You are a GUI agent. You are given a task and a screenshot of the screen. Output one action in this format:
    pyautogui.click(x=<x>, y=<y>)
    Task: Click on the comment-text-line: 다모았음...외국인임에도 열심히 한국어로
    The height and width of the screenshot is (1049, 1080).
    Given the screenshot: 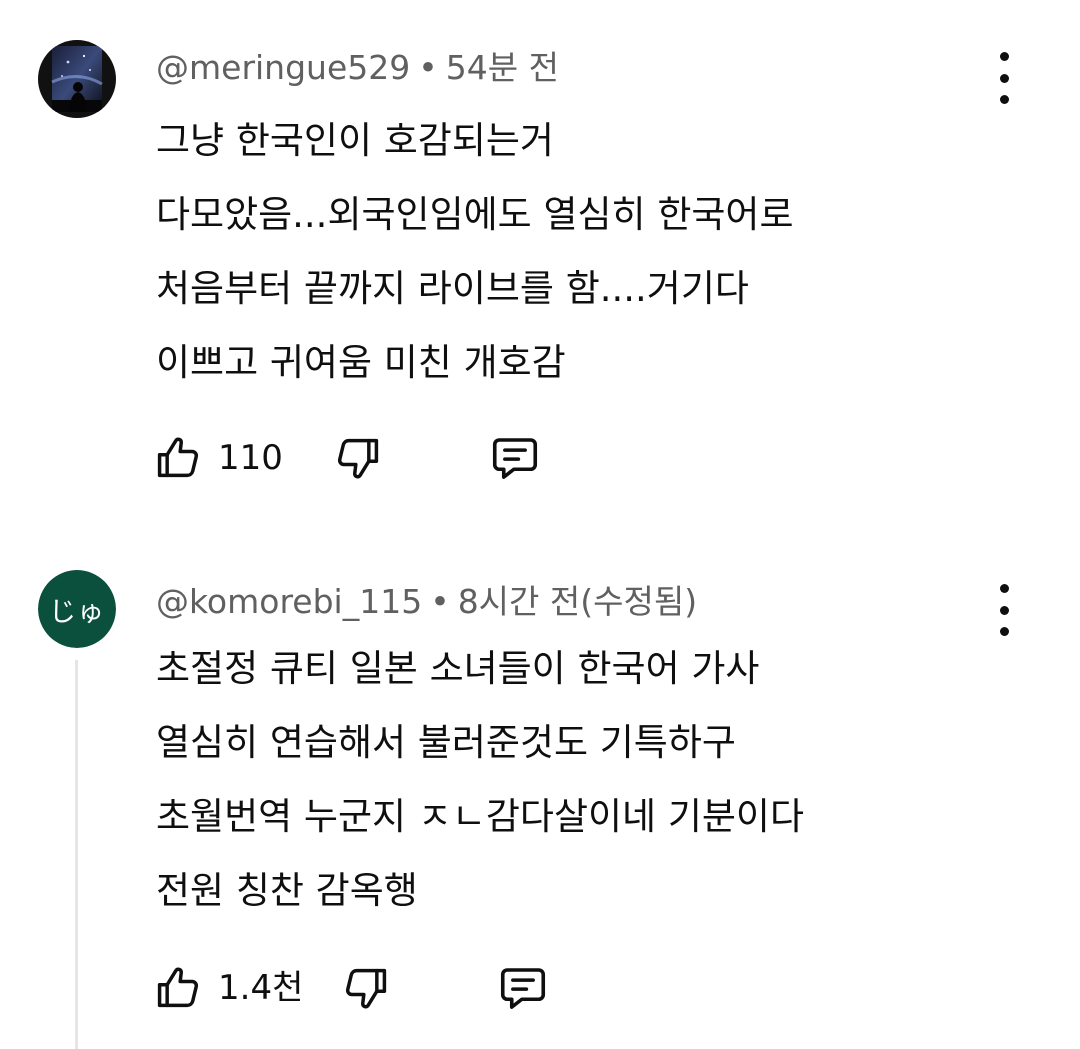 What is the action you would take?
    pyautogui.click(x=475, y=214)
    